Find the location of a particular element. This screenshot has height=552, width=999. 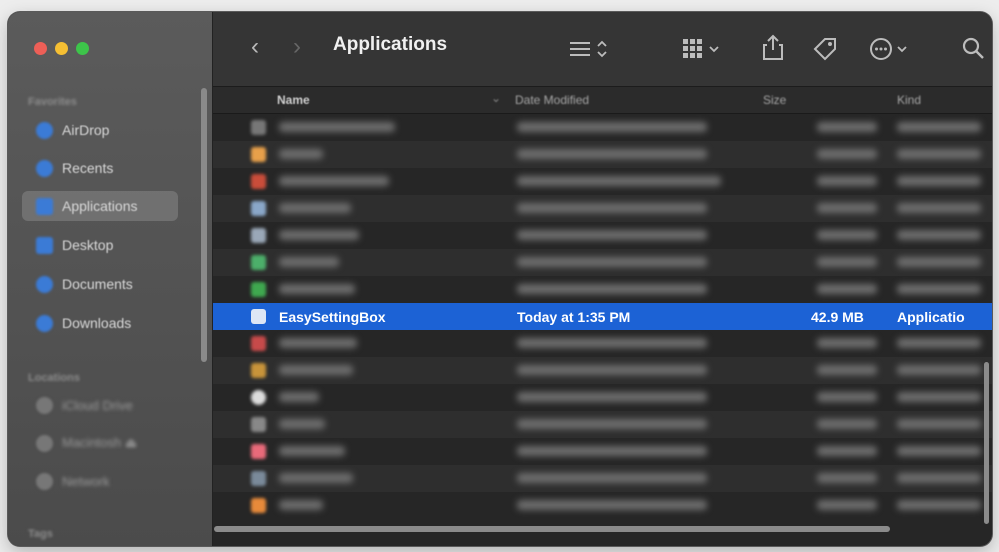

sidebar-item-applications: Applications is located at coordinates (100, 206).